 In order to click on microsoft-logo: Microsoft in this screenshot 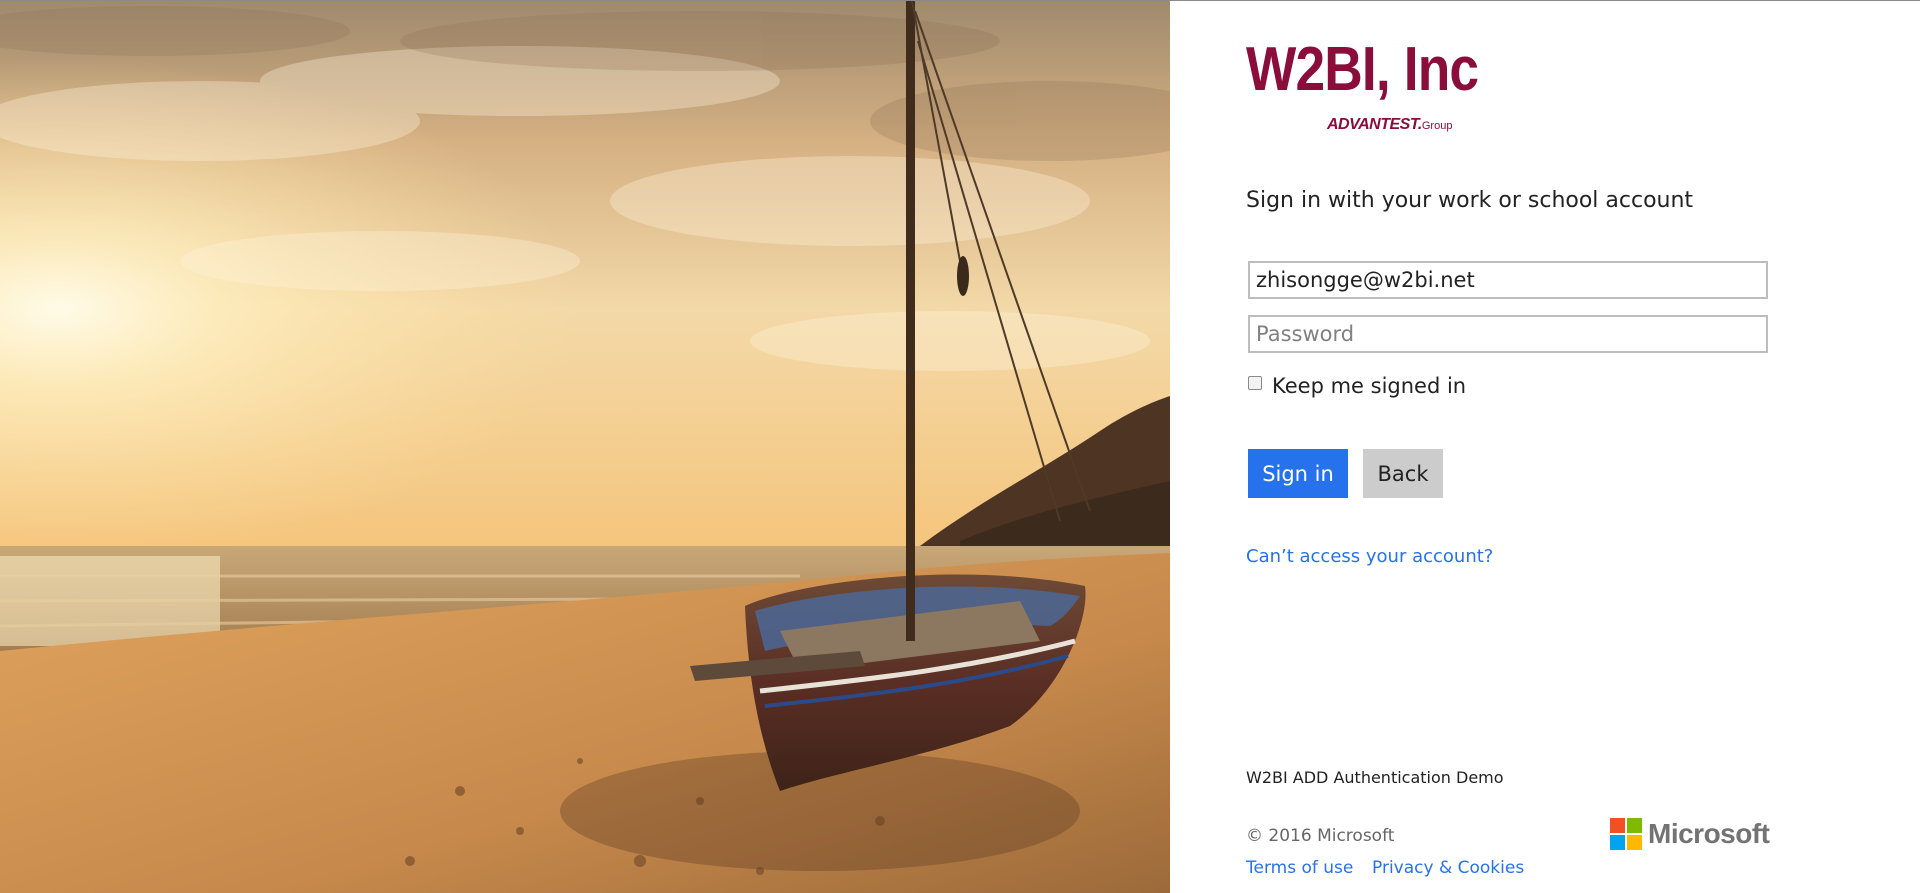, I will do `click(1690, 834)`.